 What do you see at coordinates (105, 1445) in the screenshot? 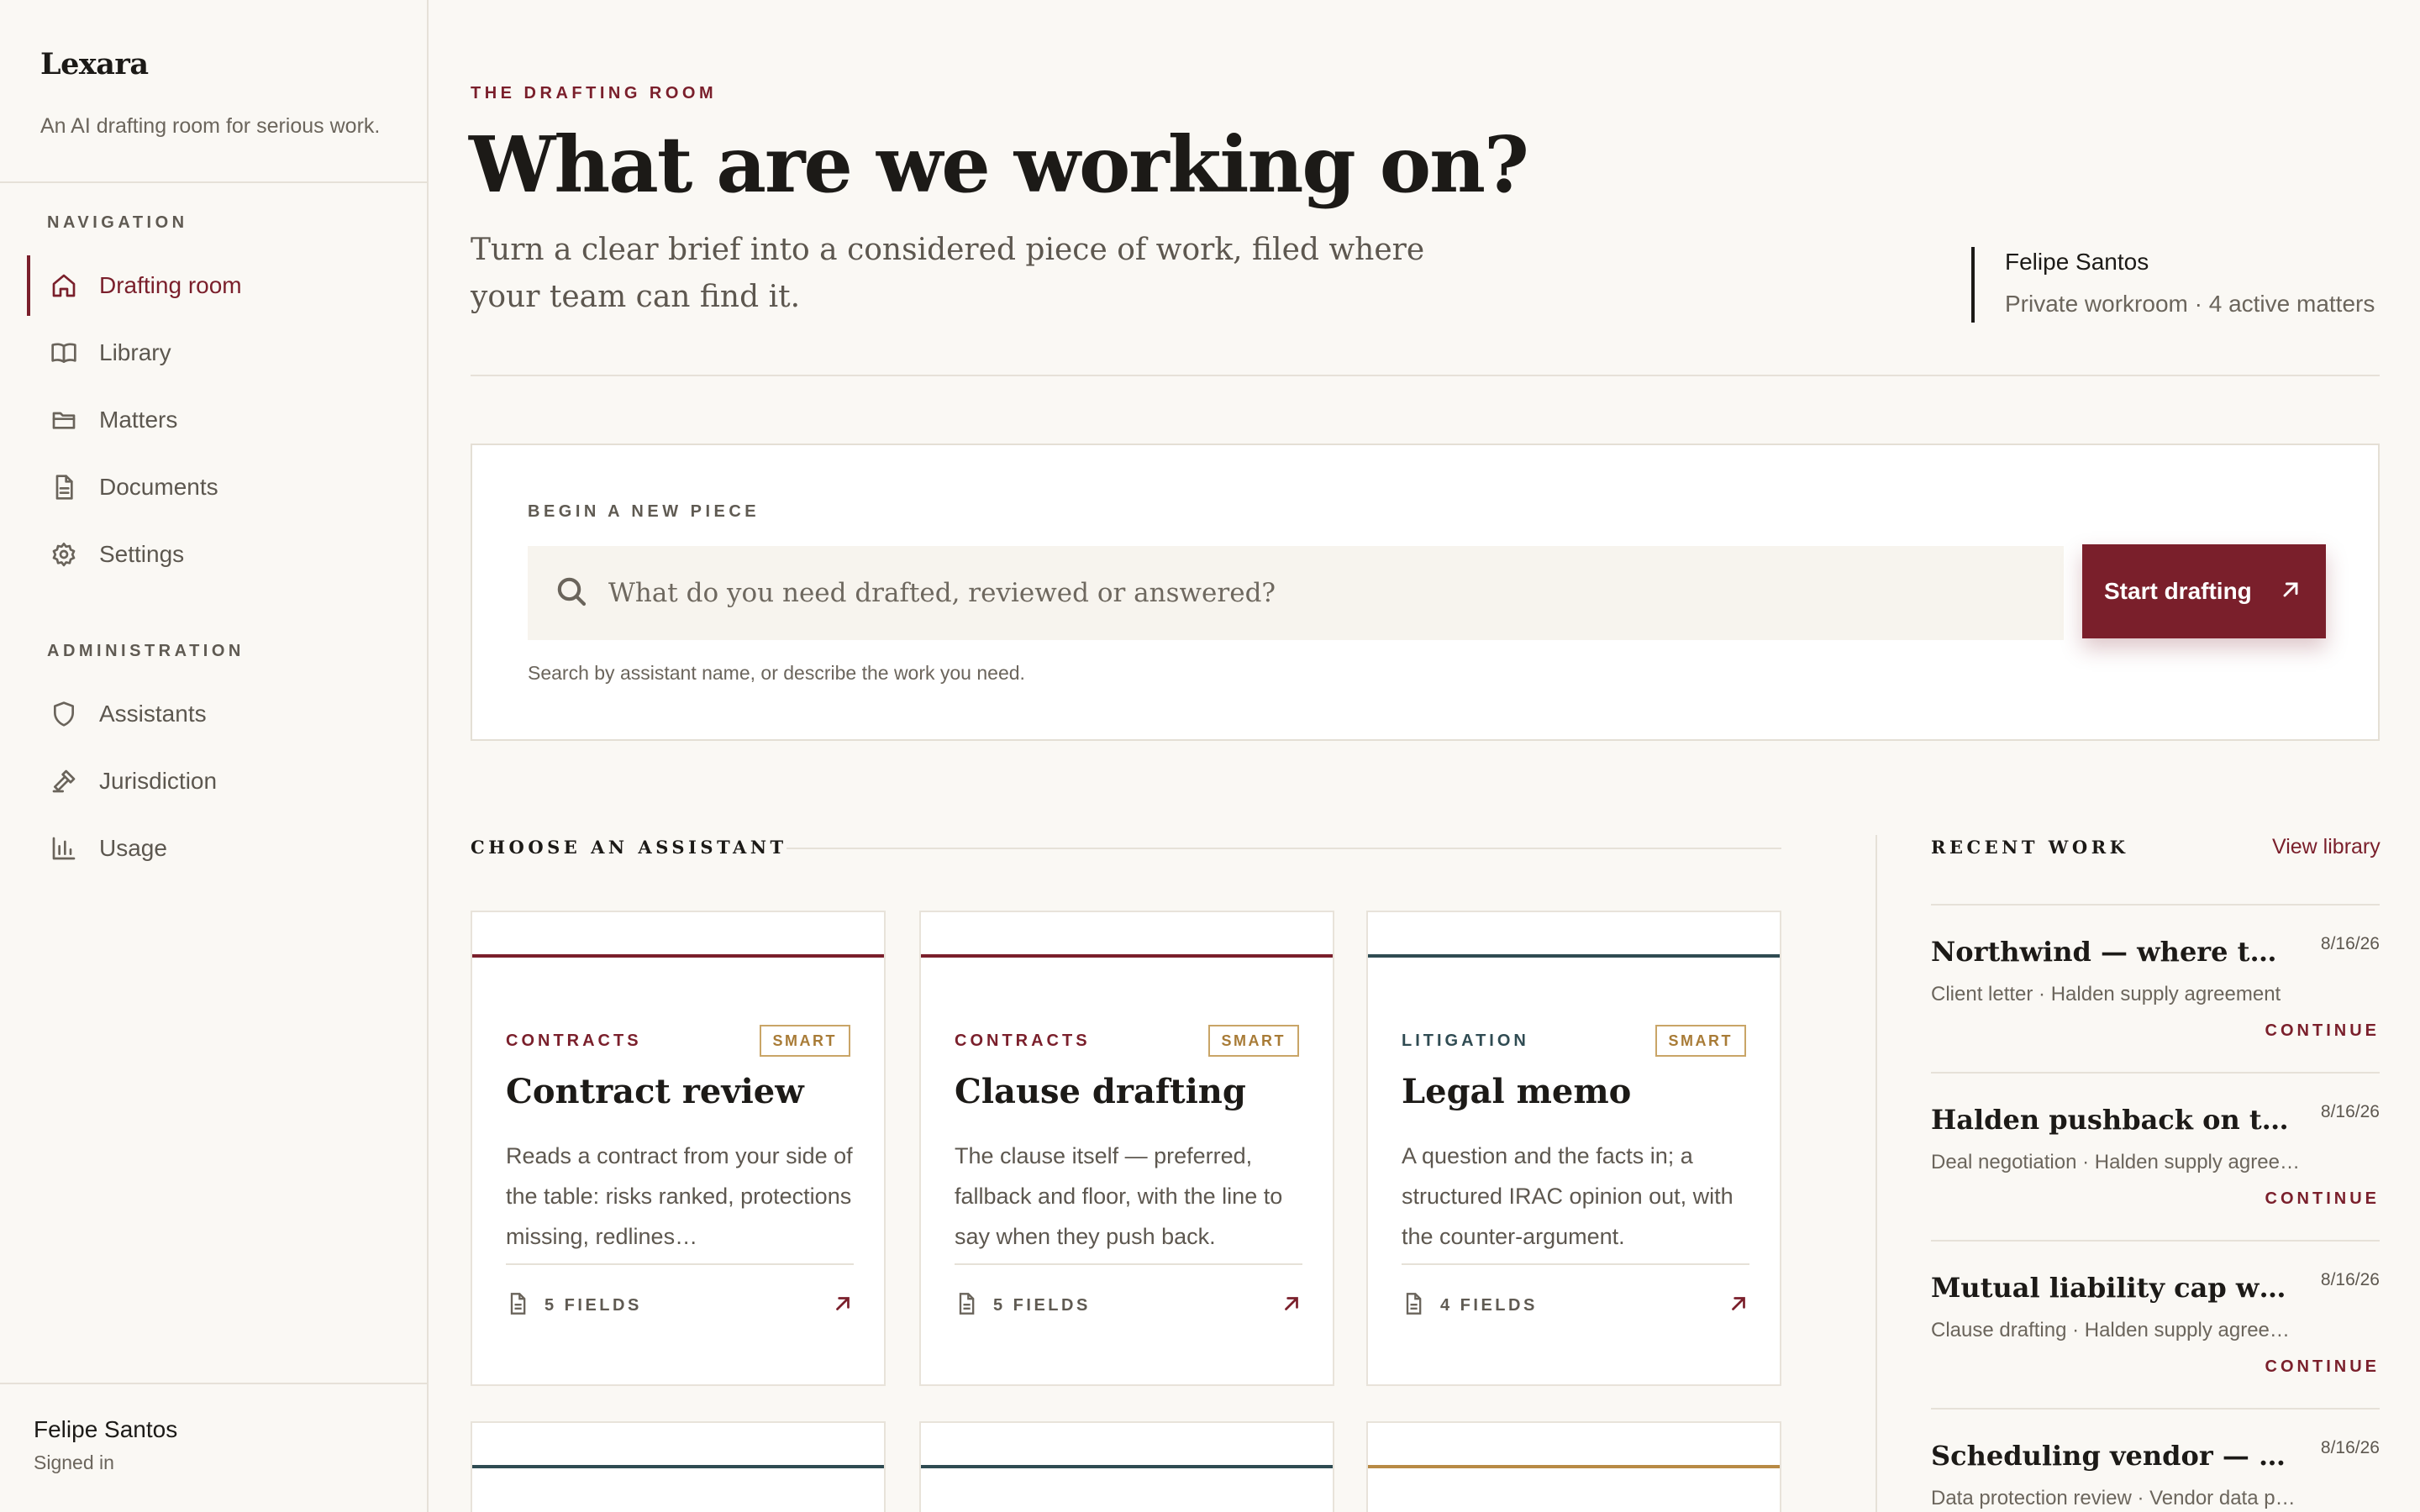
I see `user-account: Felipe Santos Signed in` at bounding box center [105, 1445].